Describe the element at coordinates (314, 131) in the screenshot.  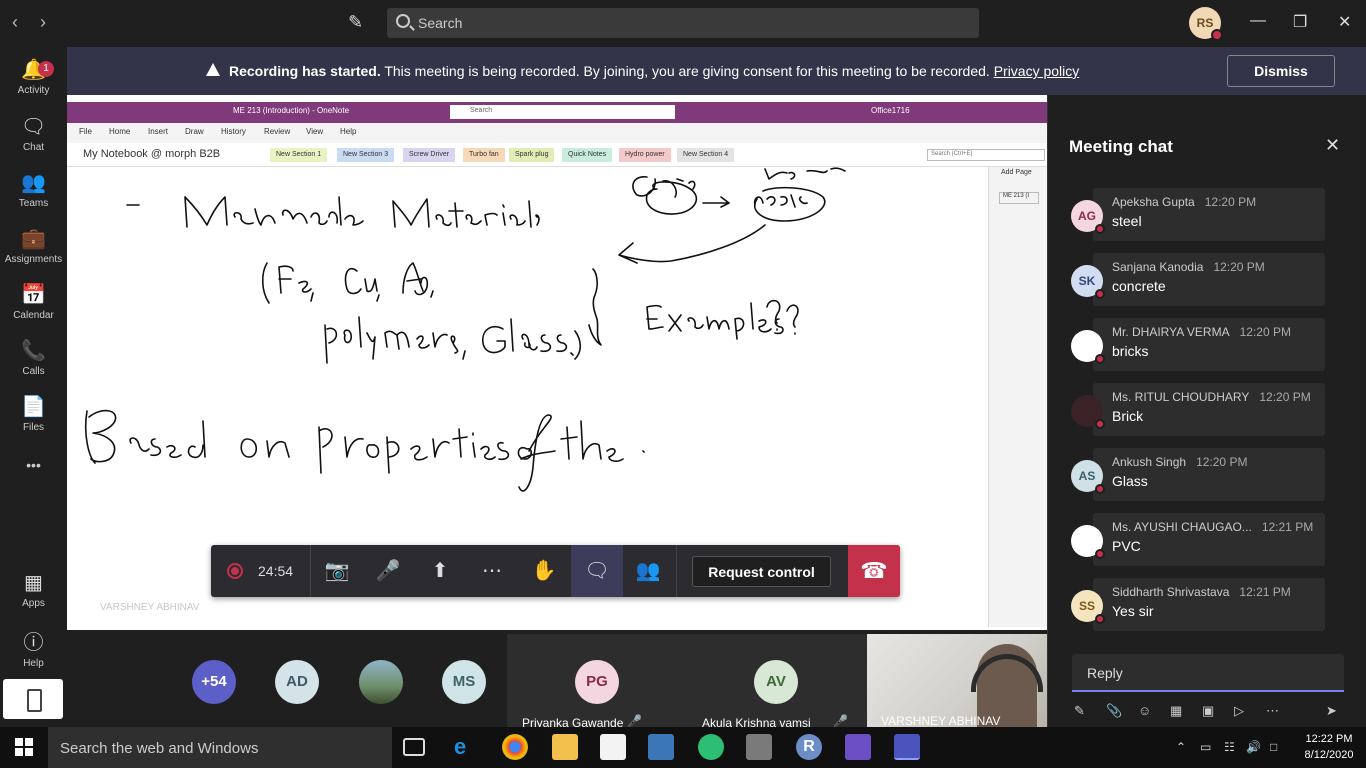
I see `onenote-menu-item: View` at that location.